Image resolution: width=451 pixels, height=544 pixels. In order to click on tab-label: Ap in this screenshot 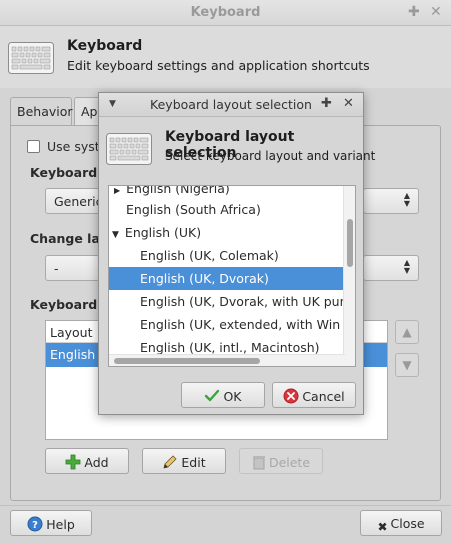, I will do `click(89, 111)`.